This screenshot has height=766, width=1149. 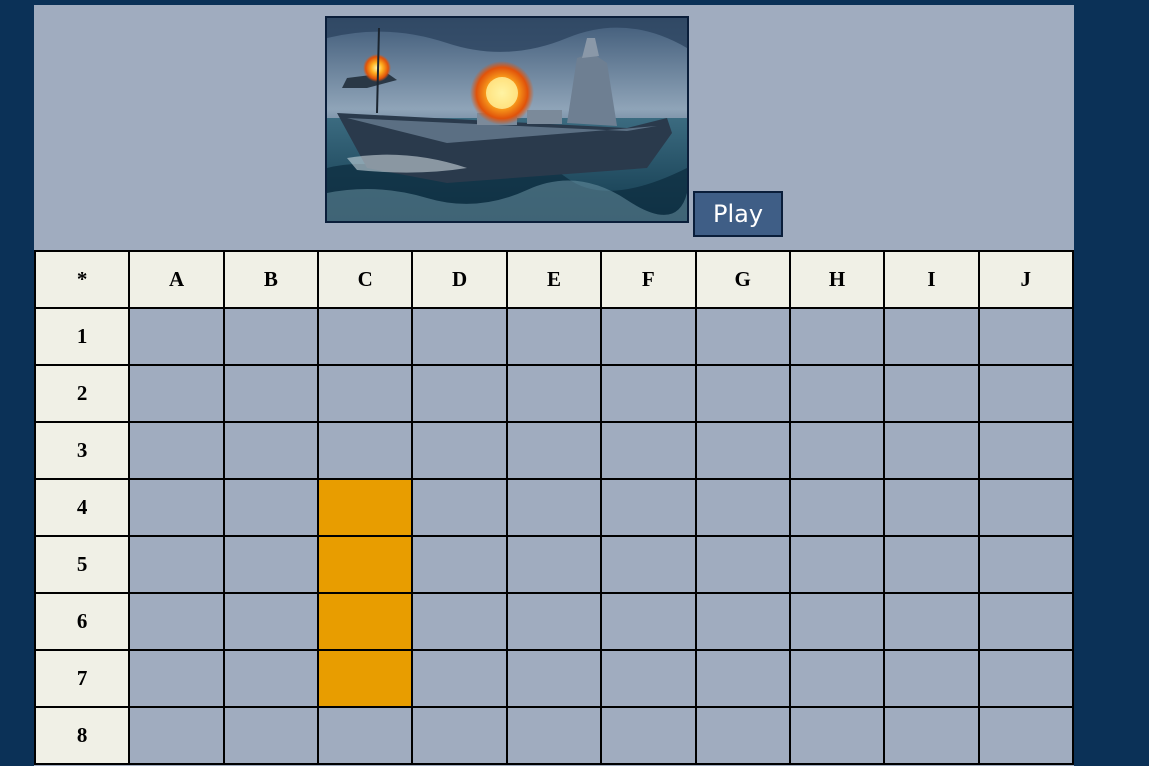 I want to click on board-cell-a3, so click(x=176, y=450).